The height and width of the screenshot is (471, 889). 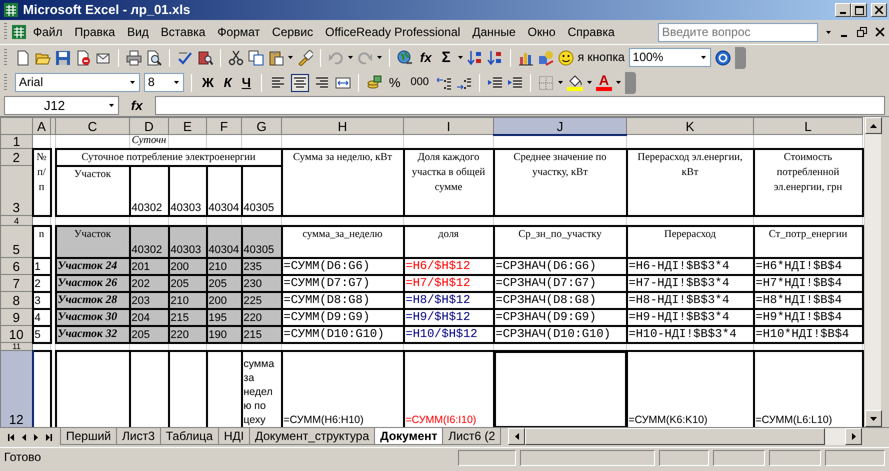 What do you see at coordinates (16, 266) in the screenshot?
I see `row-header: 6` at bounding box center [16, 266].